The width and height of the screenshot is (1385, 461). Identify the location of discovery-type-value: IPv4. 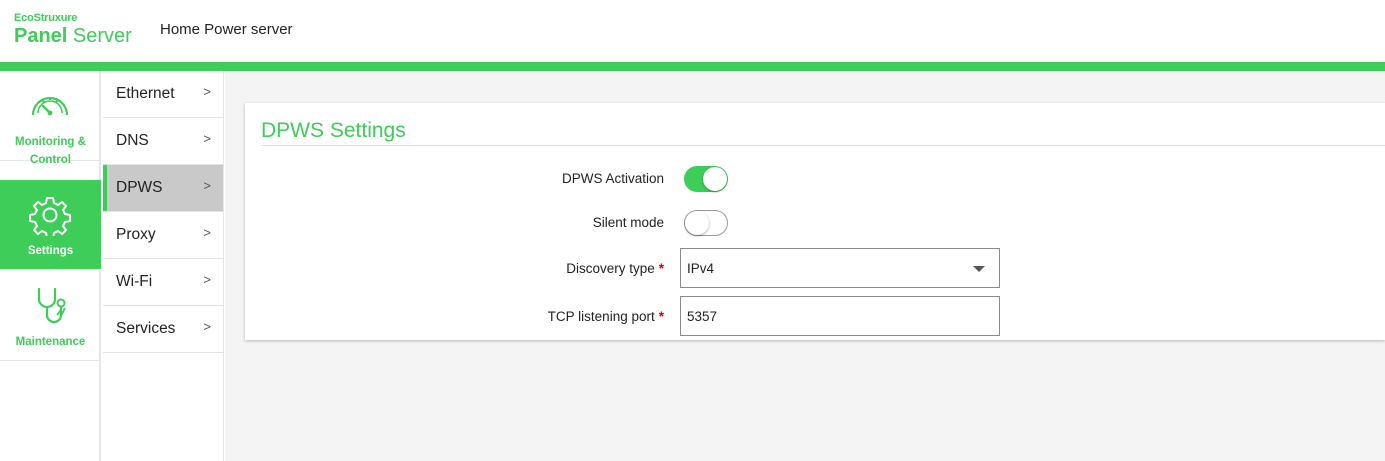
(701, 268).